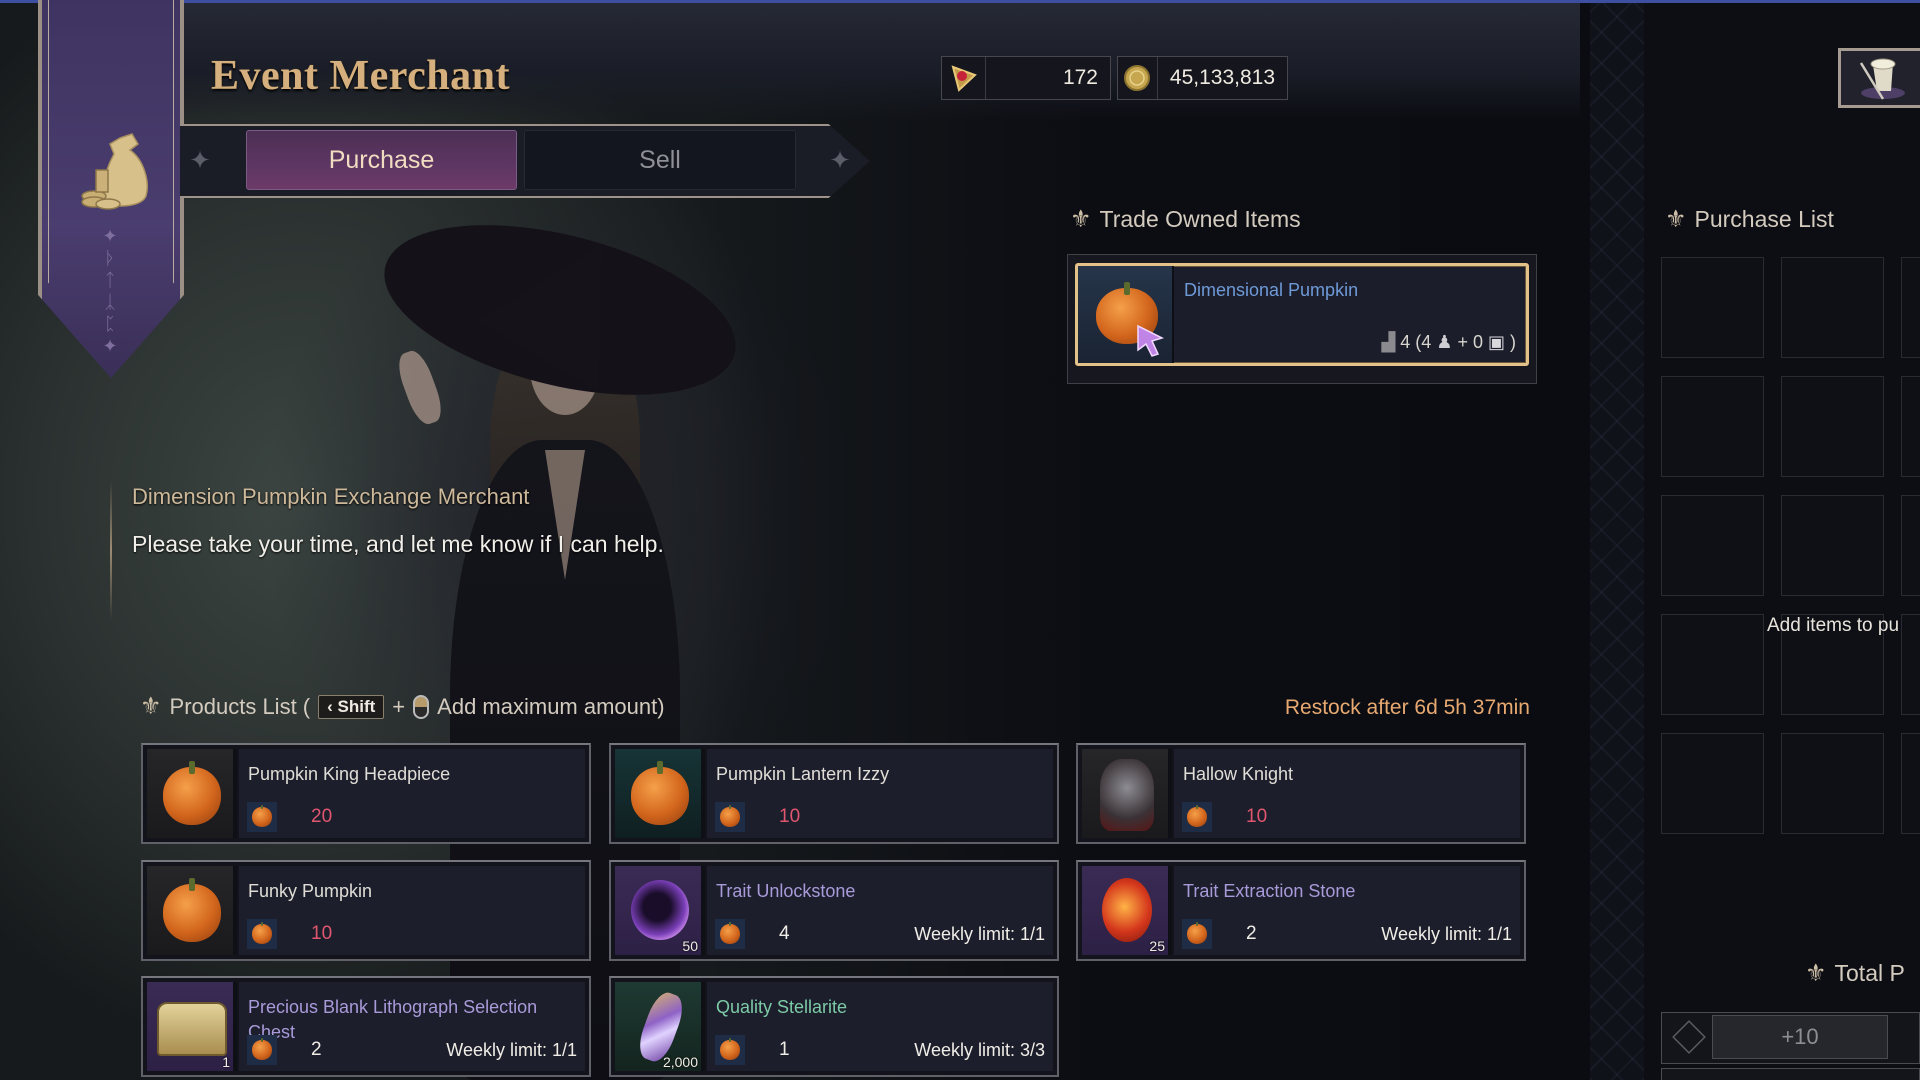 Image resolution: width=1920 pixels, height=1080 pixels. What do you see at coordinates (1271, 290) in the screenshot?
I see `owned-item-name: Dimensional Pumpkin` at bounding box center [1271, 290].